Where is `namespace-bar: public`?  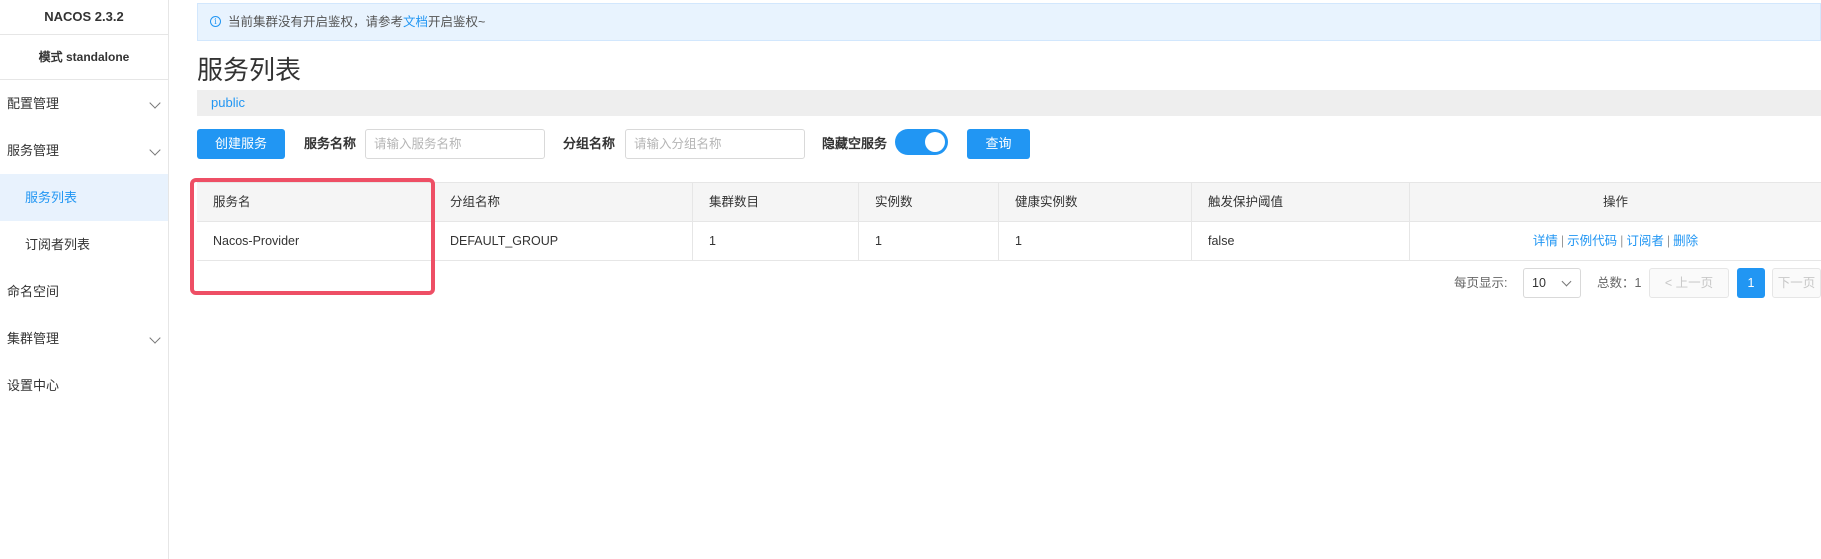
namespace-bar: public is located at coordinates (1009, 103).